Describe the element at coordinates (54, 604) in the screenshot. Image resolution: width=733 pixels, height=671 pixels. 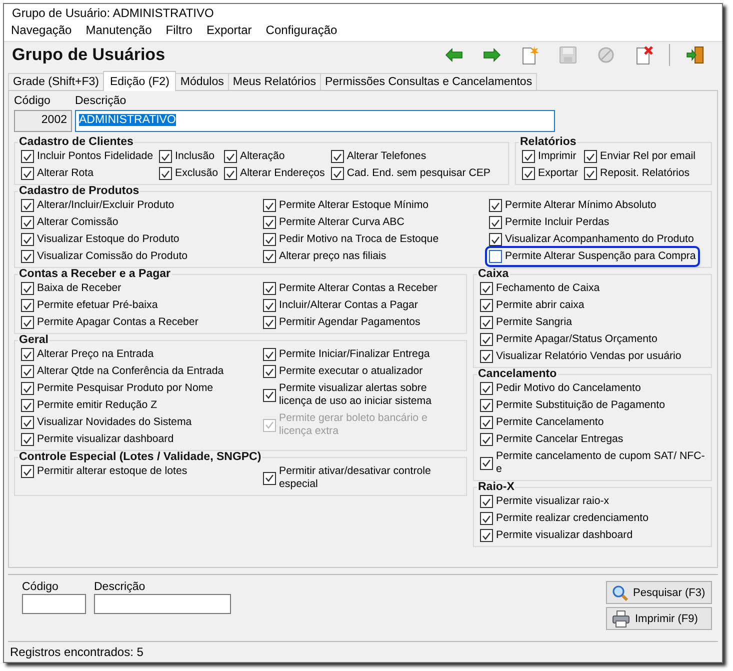
I see `code-input` at that location.